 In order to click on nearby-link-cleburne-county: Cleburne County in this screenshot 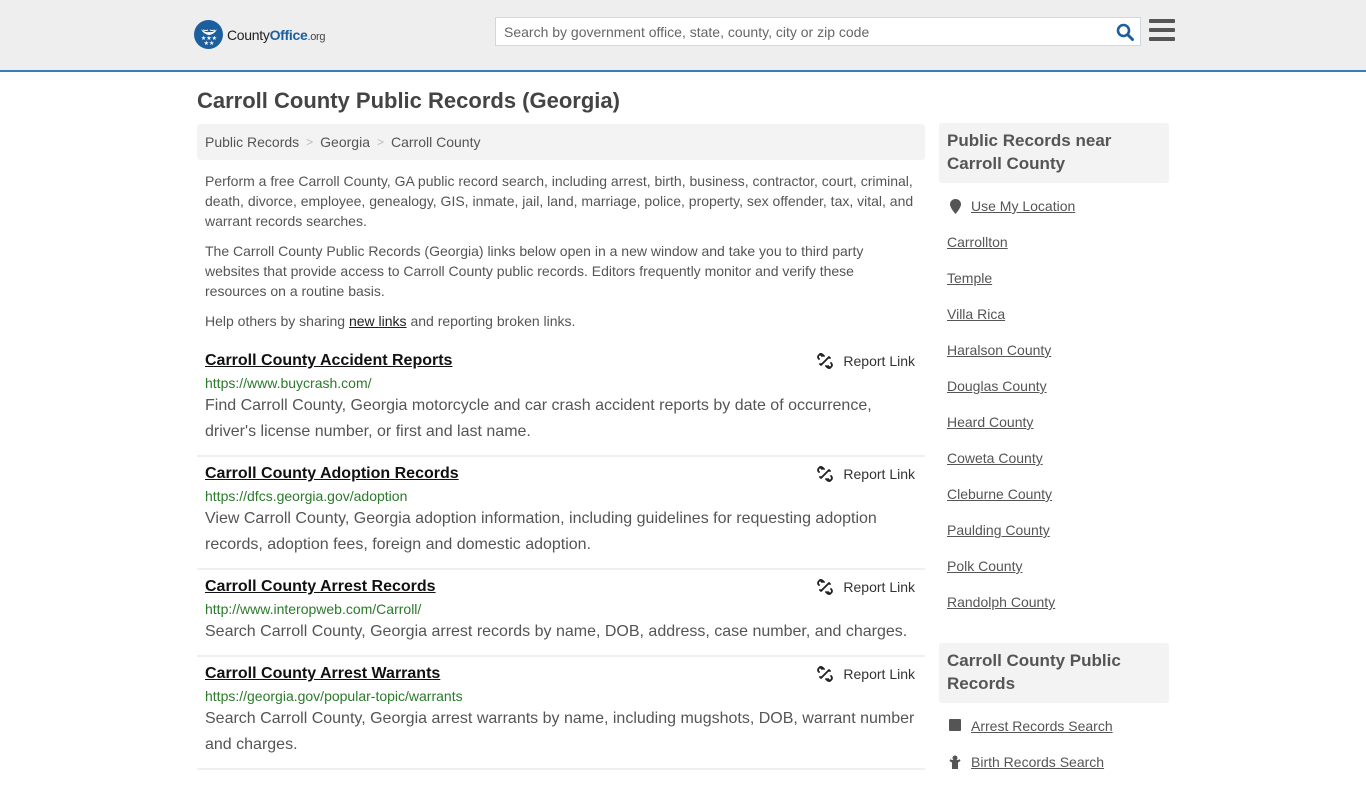, I will do `click(999, 494)`.